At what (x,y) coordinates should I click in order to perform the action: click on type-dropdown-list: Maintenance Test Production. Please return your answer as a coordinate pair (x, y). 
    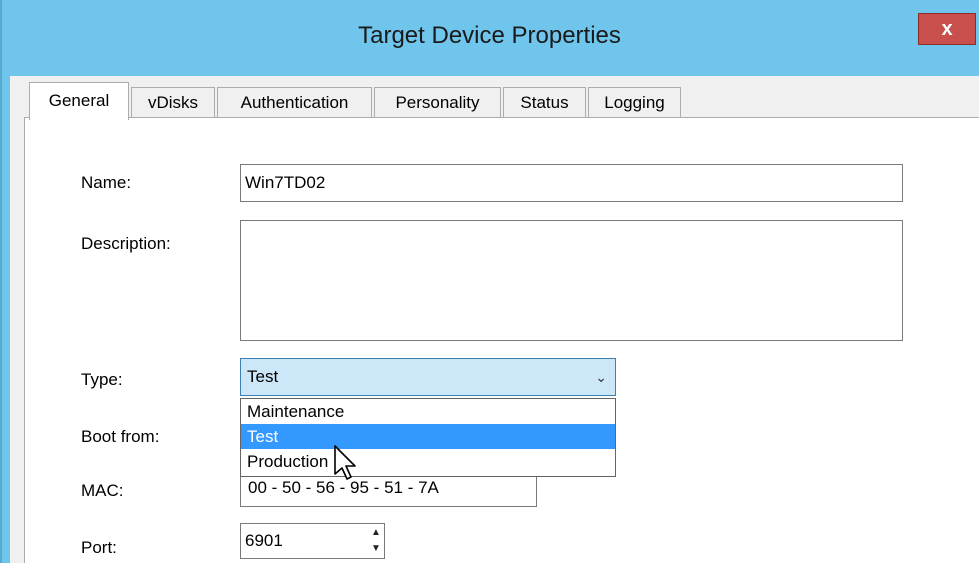
    Looking at the image, I should click on (428, 437).